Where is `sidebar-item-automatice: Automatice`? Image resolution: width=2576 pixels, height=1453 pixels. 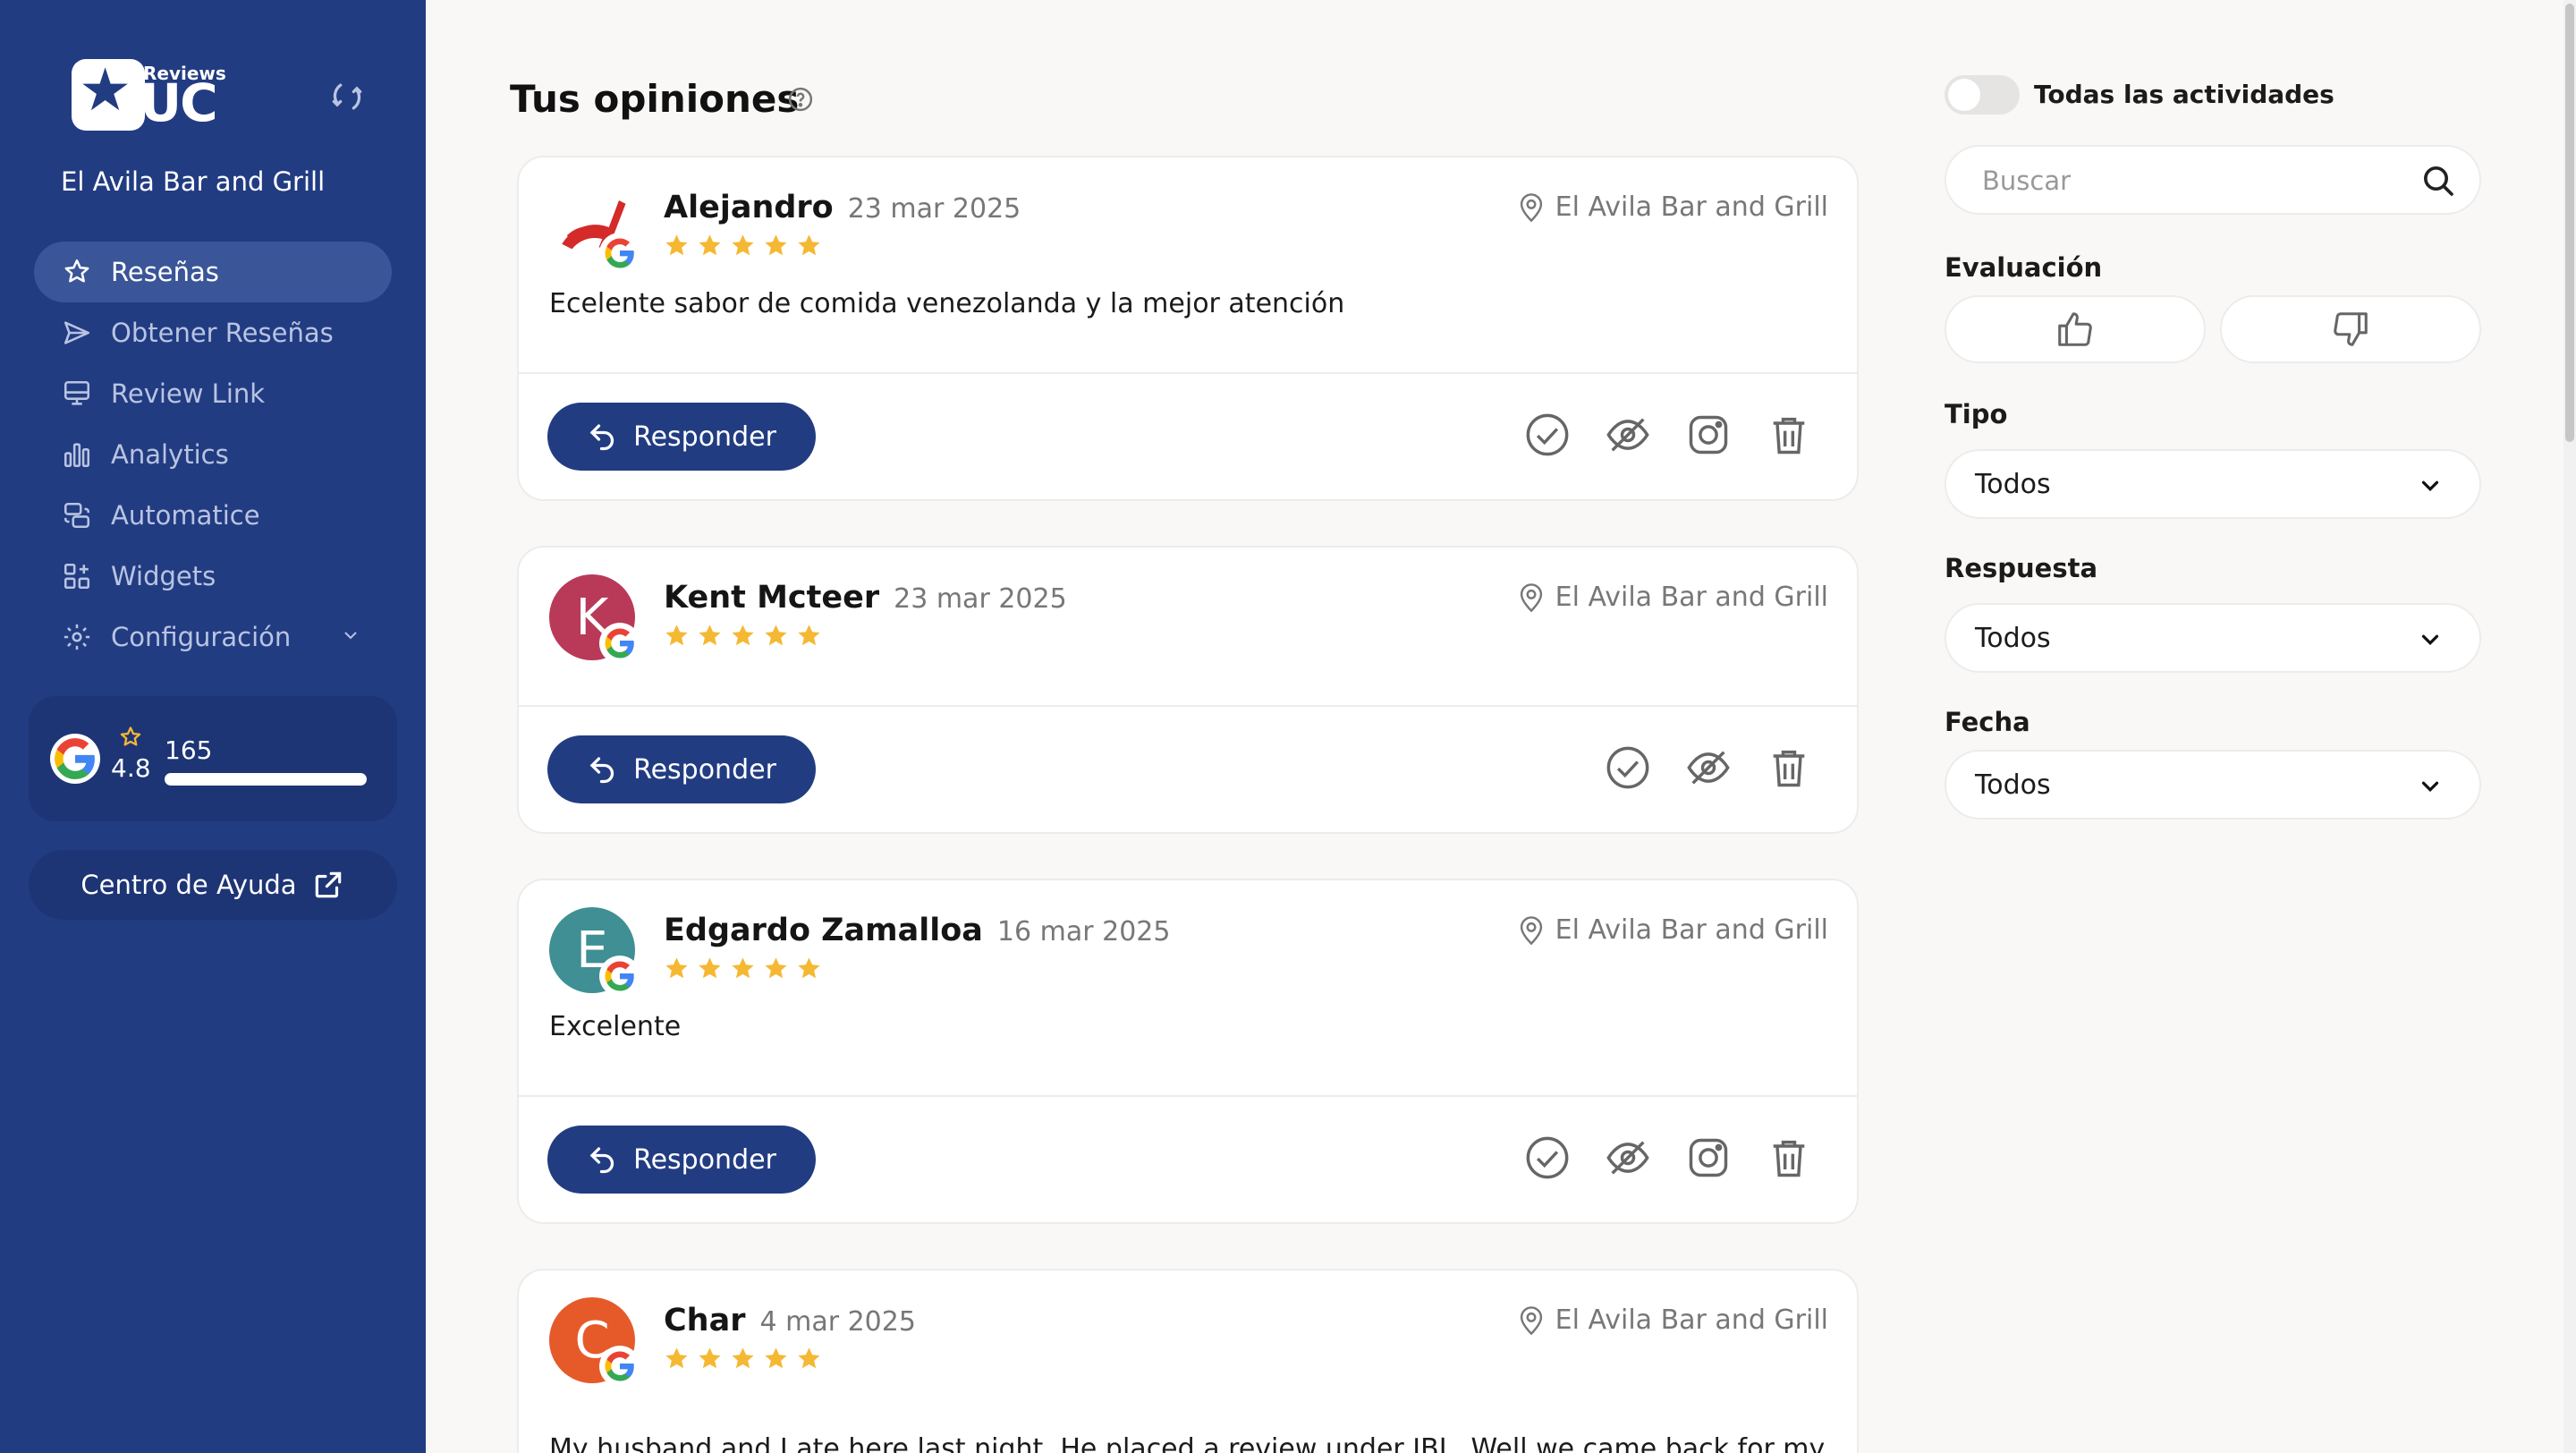
sidebar-item-automatice: Automatice is located at coordinates (213, 515).